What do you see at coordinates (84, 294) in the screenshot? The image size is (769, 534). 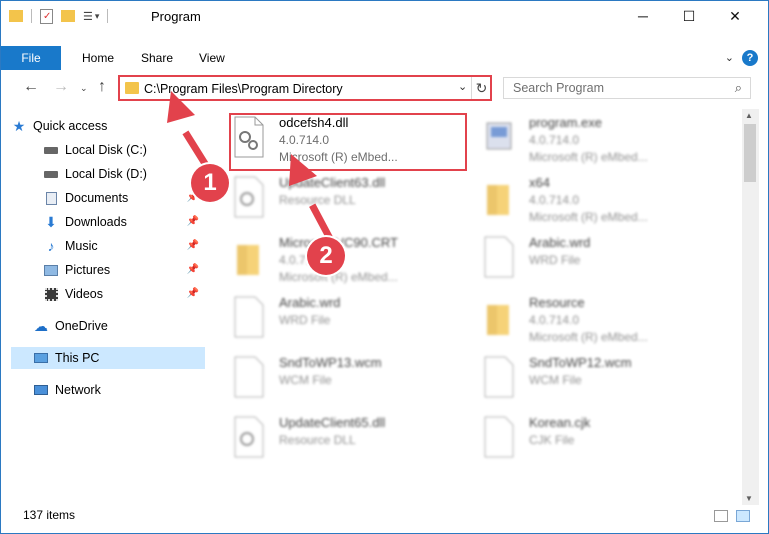 I see `nav-label: Videos` at bounding box center [84, 294].